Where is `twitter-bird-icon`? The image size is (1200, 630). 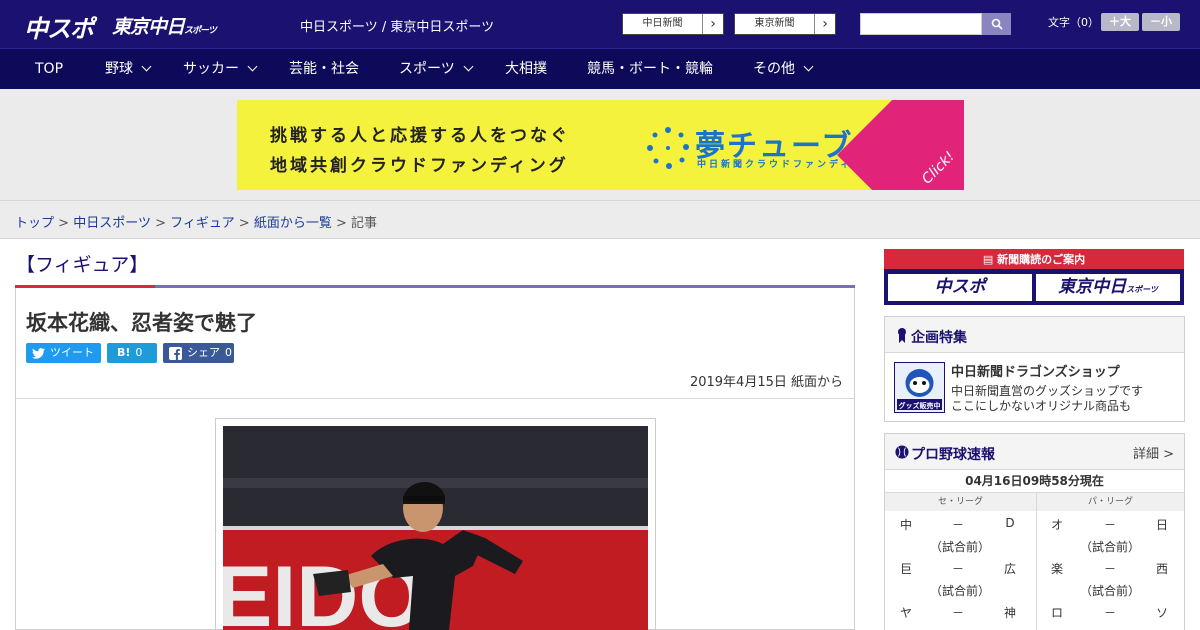
twitter-bird-icon is located at coordinates (38, 353).